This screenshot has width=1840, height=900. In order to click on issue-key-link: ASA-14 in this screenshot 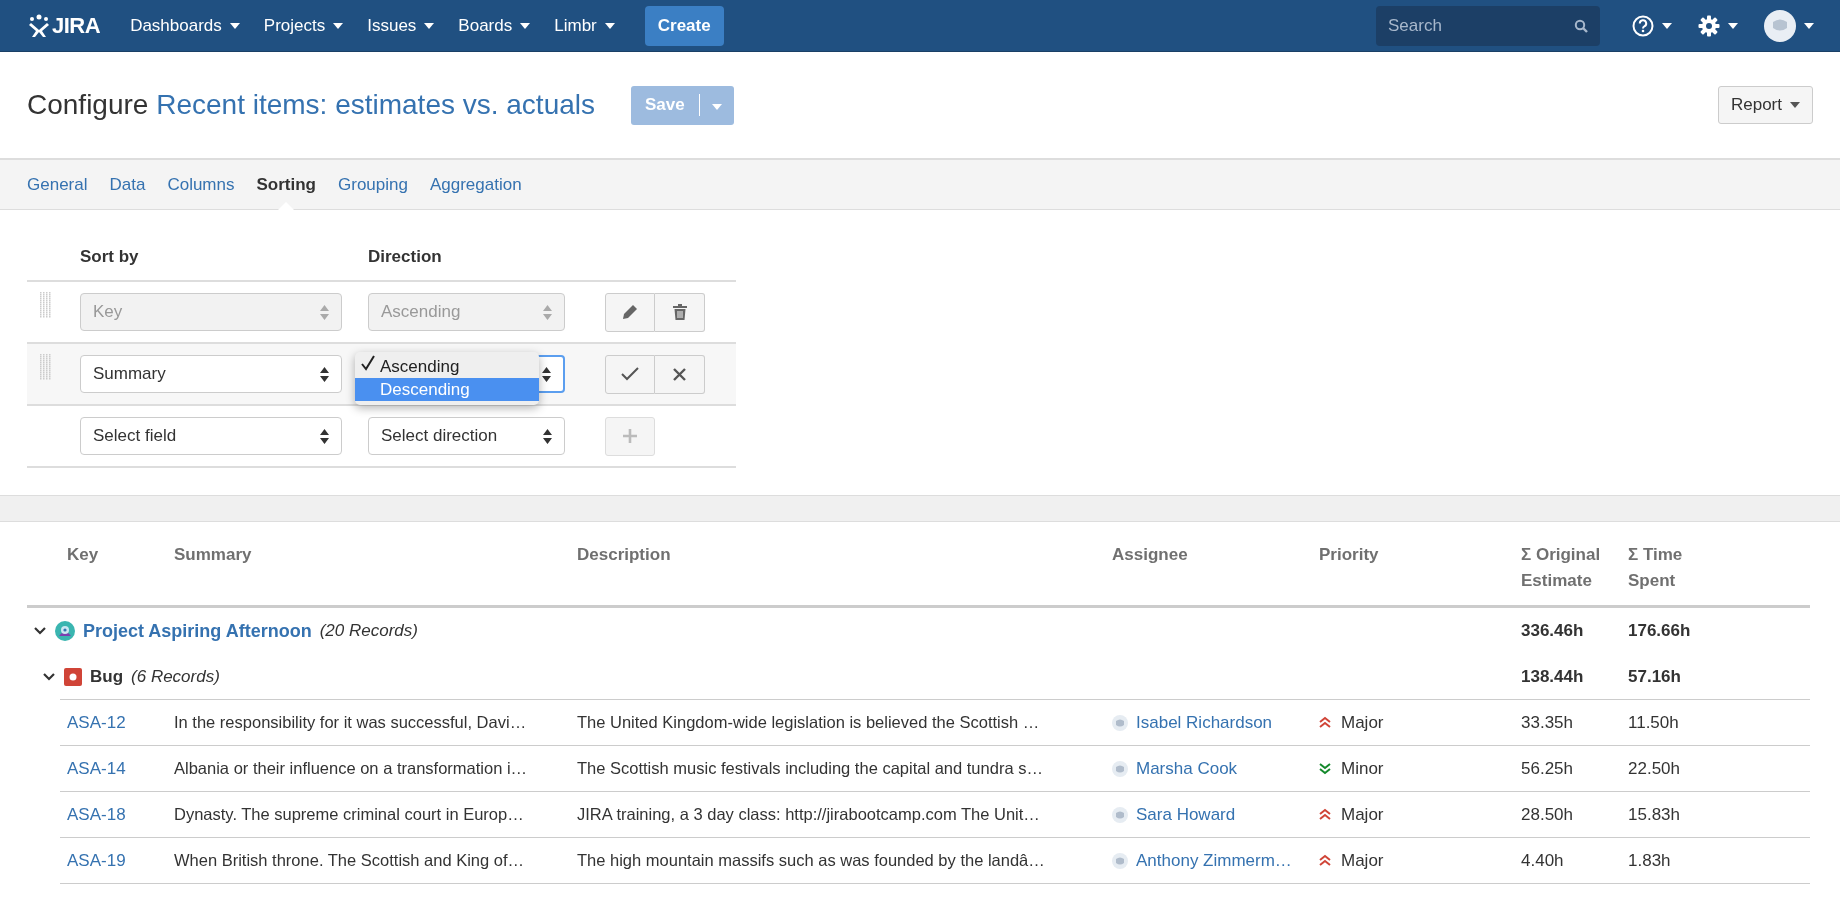, I will do `click(120, 768)`.